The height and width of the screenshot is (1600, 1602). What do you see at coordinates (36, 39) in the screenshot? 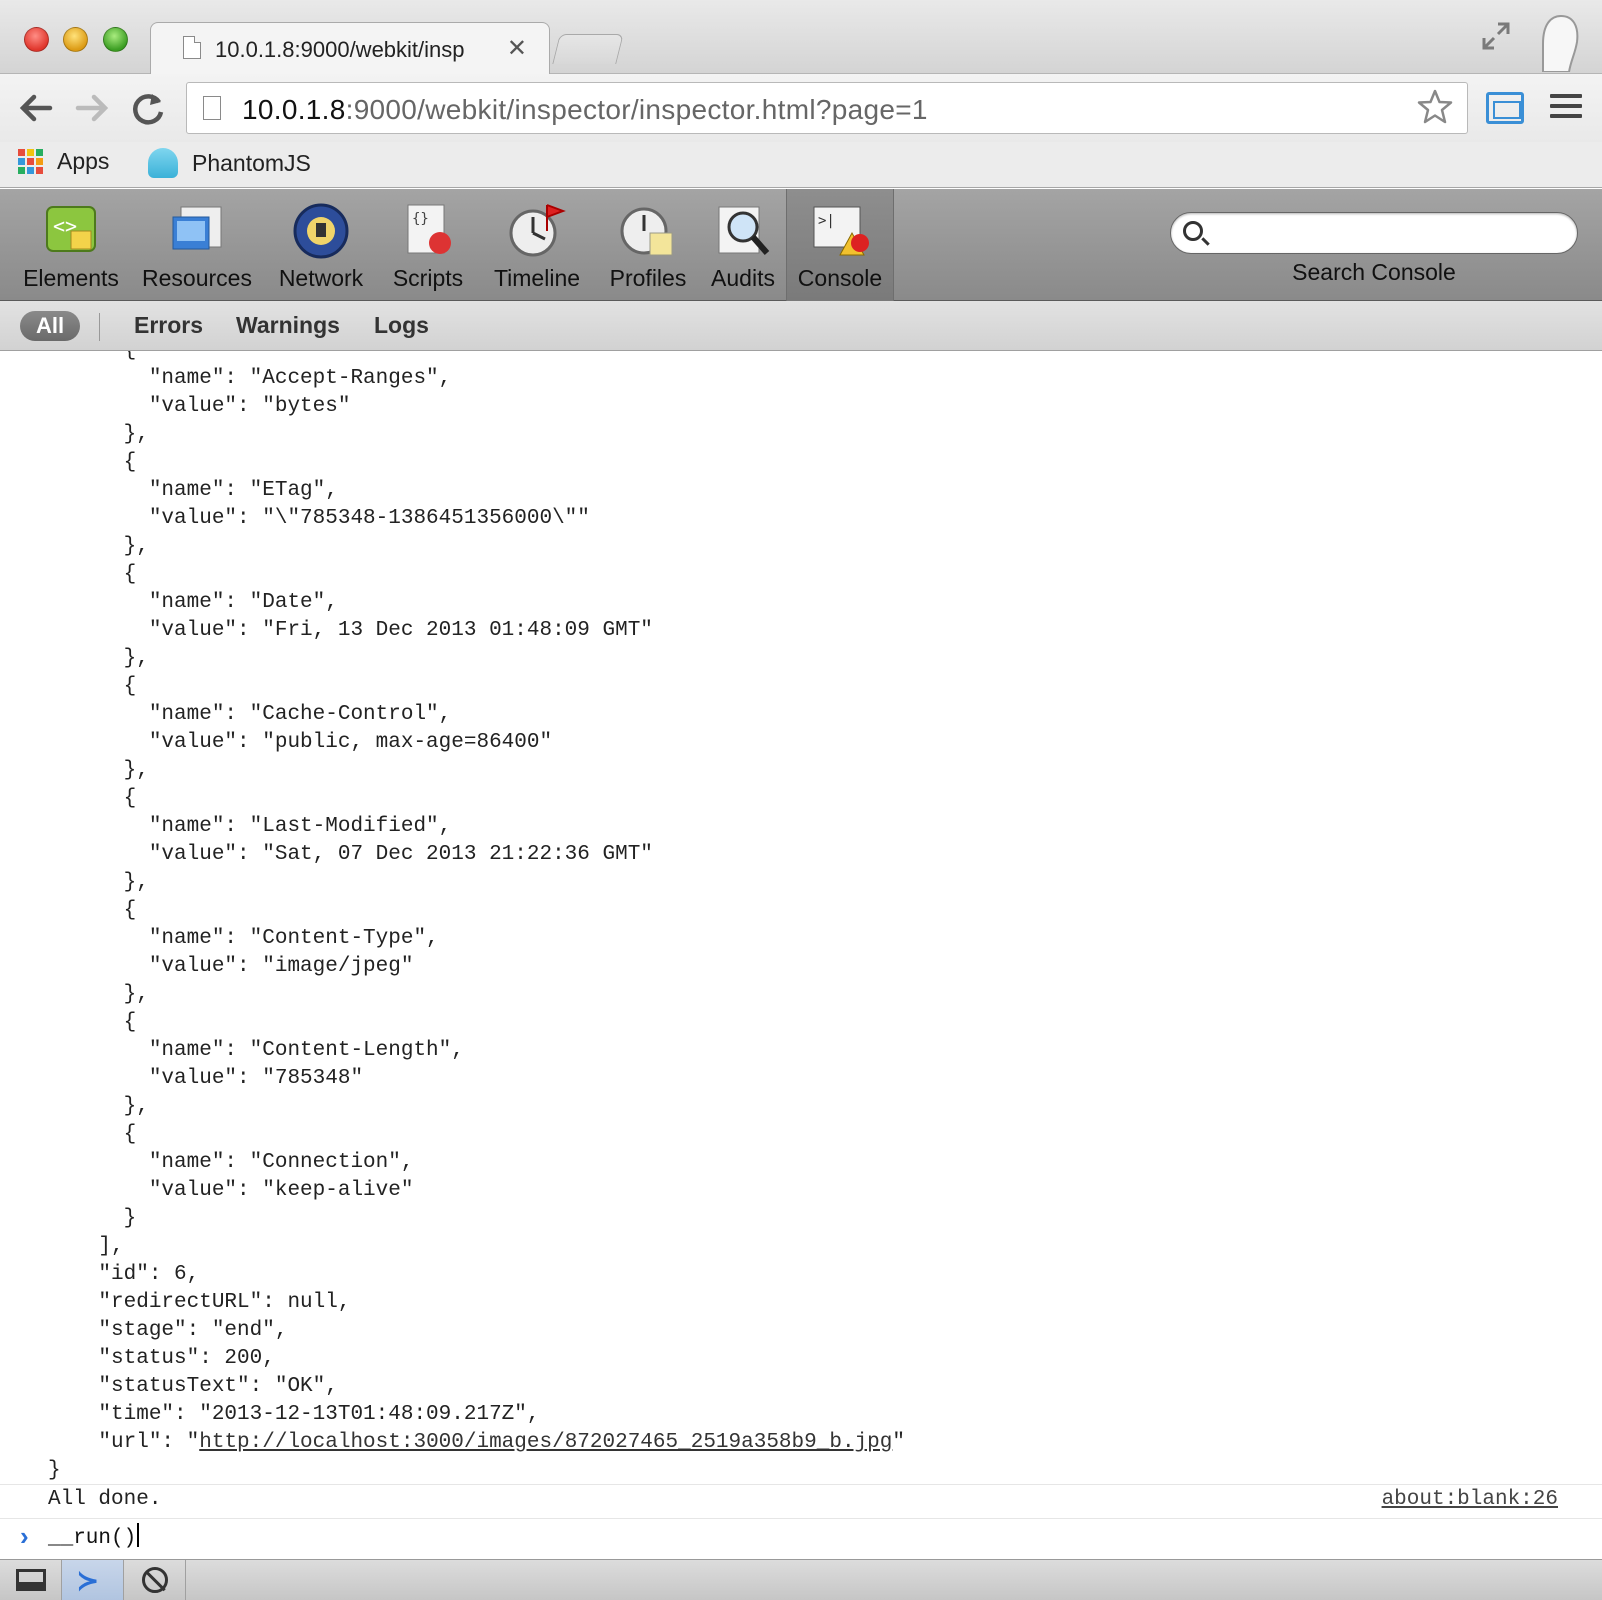
I see `close-window-button` at bounding box center [36, 39].